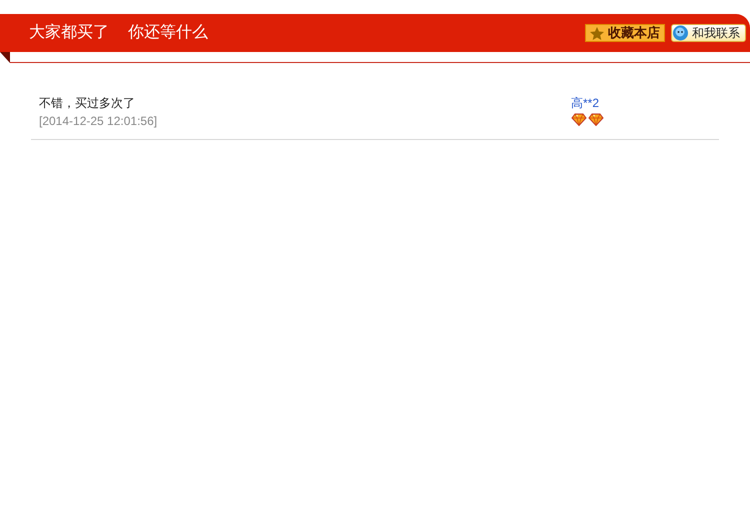 This screenshot has width=750, height=528. What do you see at coordinates (708, 33) in the screenshot?
I see `contact-button: 和我联系` at bounding box center [708, 33].